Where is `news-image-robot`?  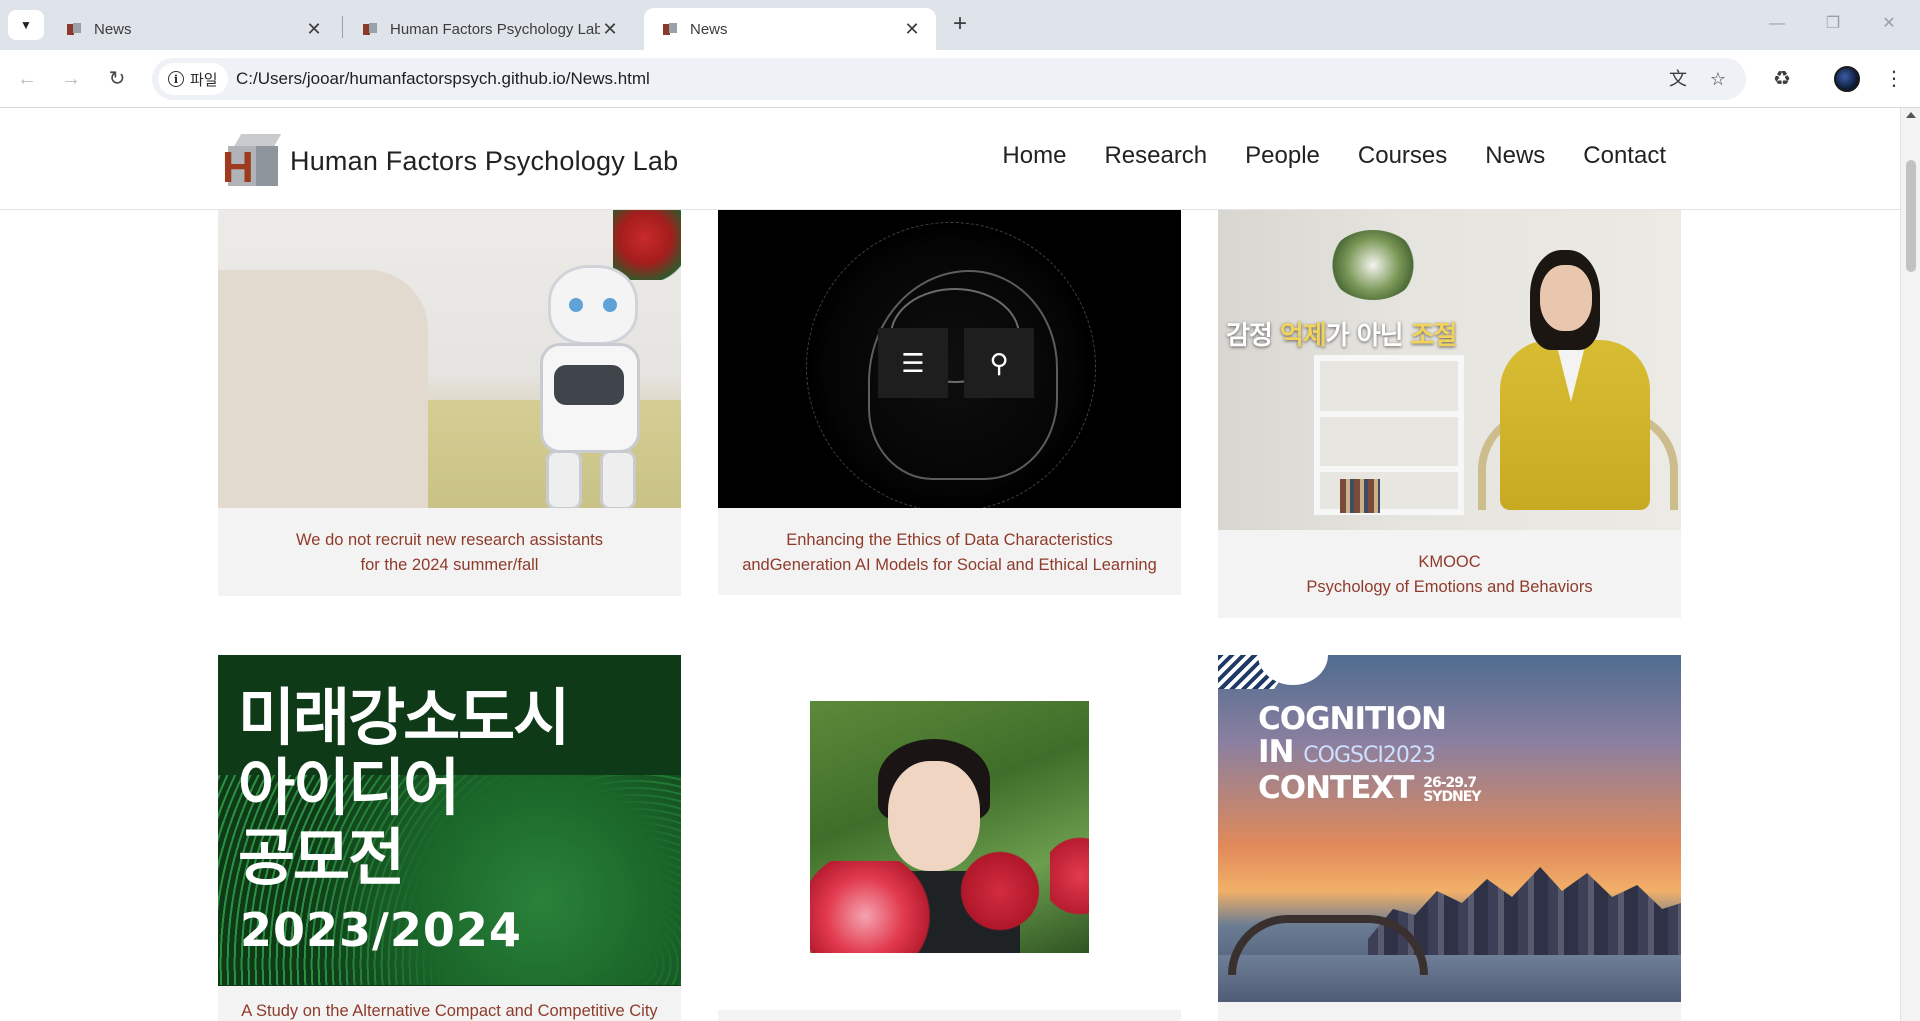 news-image-robot is located at coordinates (449, 359).